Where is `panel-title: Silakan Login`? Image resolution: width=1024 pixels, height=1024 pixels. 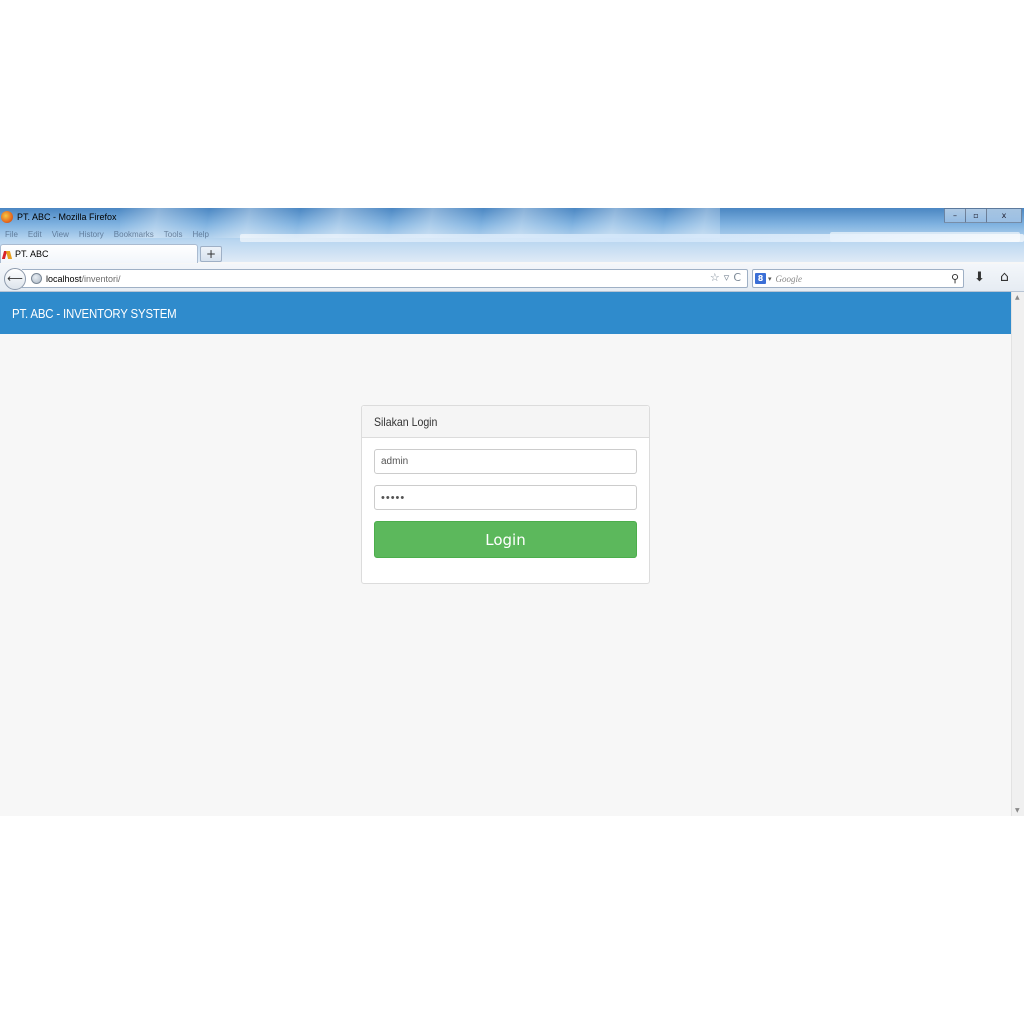 panel-title: Silakan Login is located at coordinates (406, 421).